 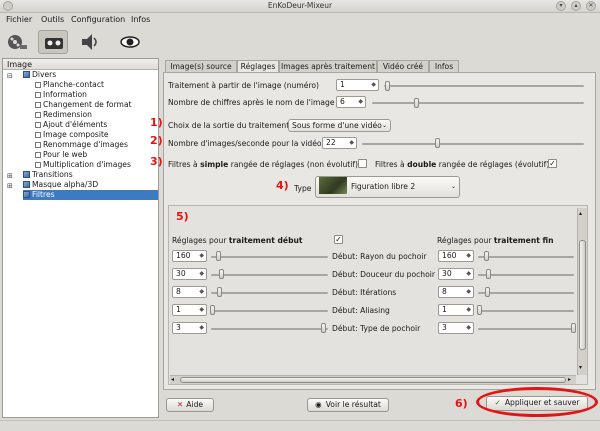 I want to click on menu-configuration: Configuration, so click(x=98, y=19).